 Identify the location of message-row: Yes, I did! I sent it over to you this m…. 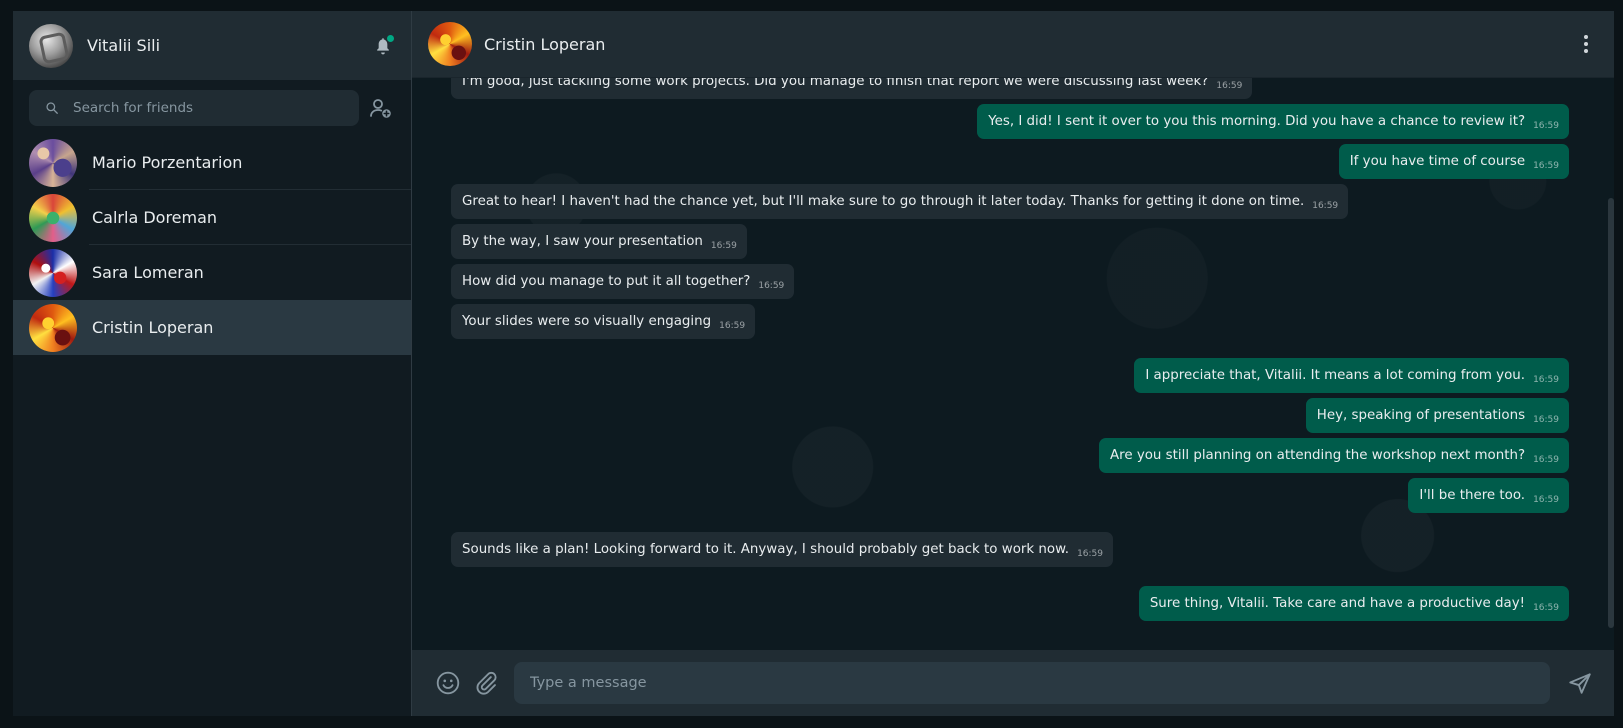
(1013, 121).